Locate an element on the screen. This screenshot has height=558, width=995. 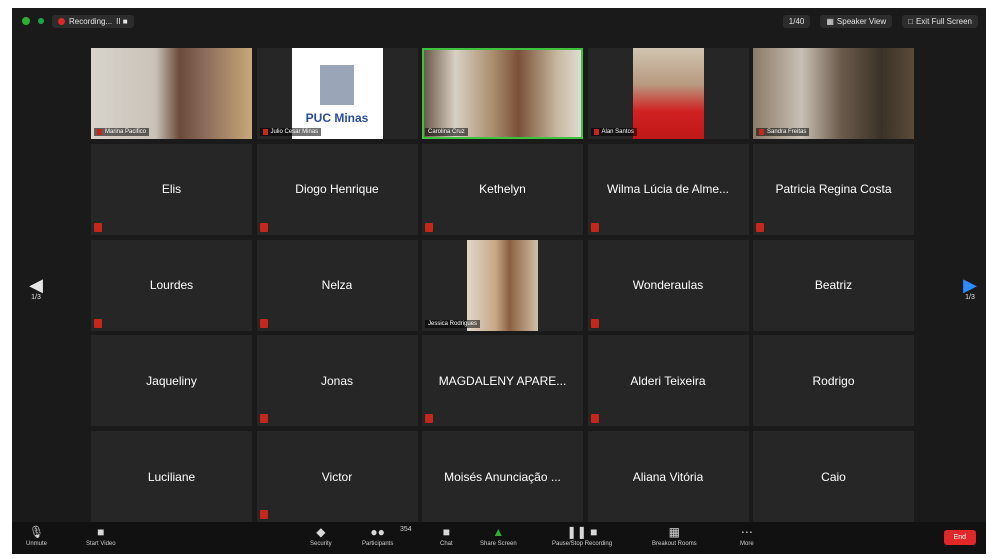
participant-name: Aliana Vitória is located at coordinates (668, 476).